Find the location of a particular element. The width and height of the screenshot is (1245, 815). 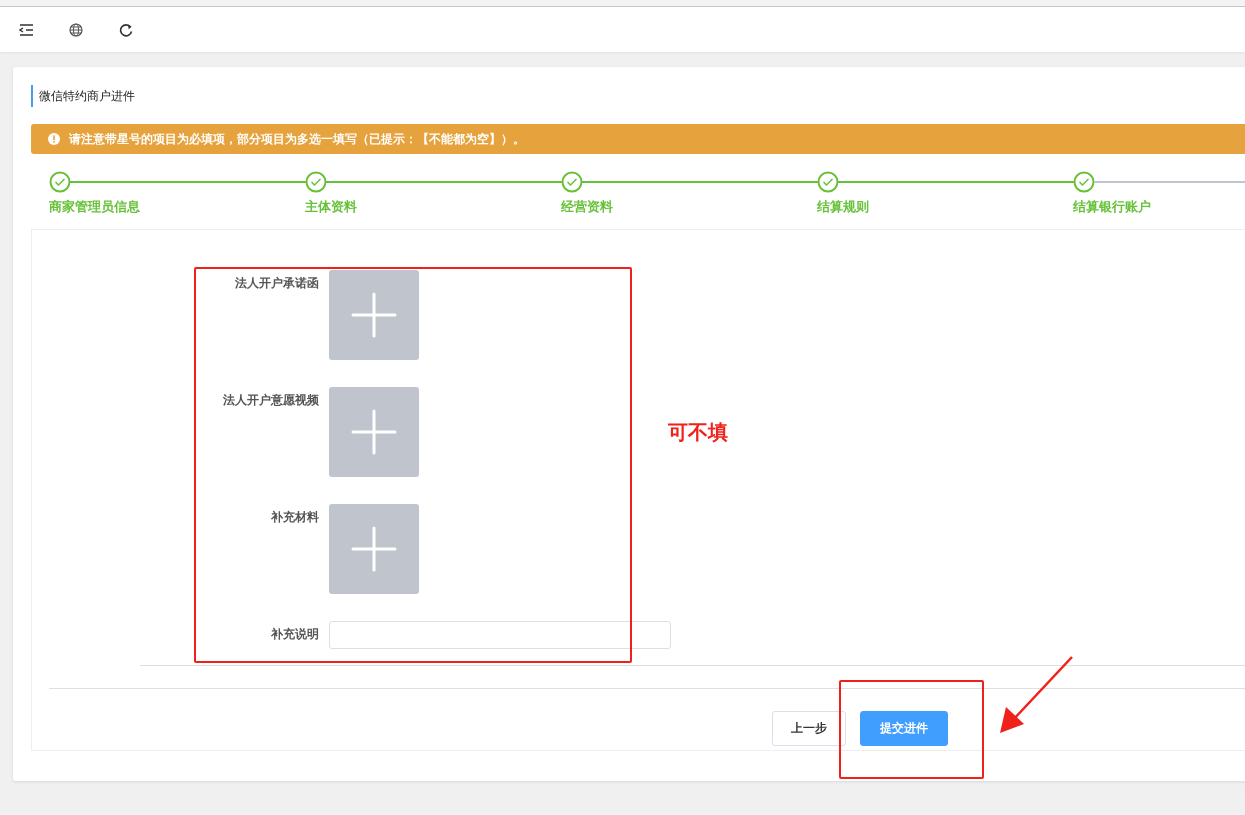

field-label: 法人开户意愿视频 is located at coordinates (271, 400).